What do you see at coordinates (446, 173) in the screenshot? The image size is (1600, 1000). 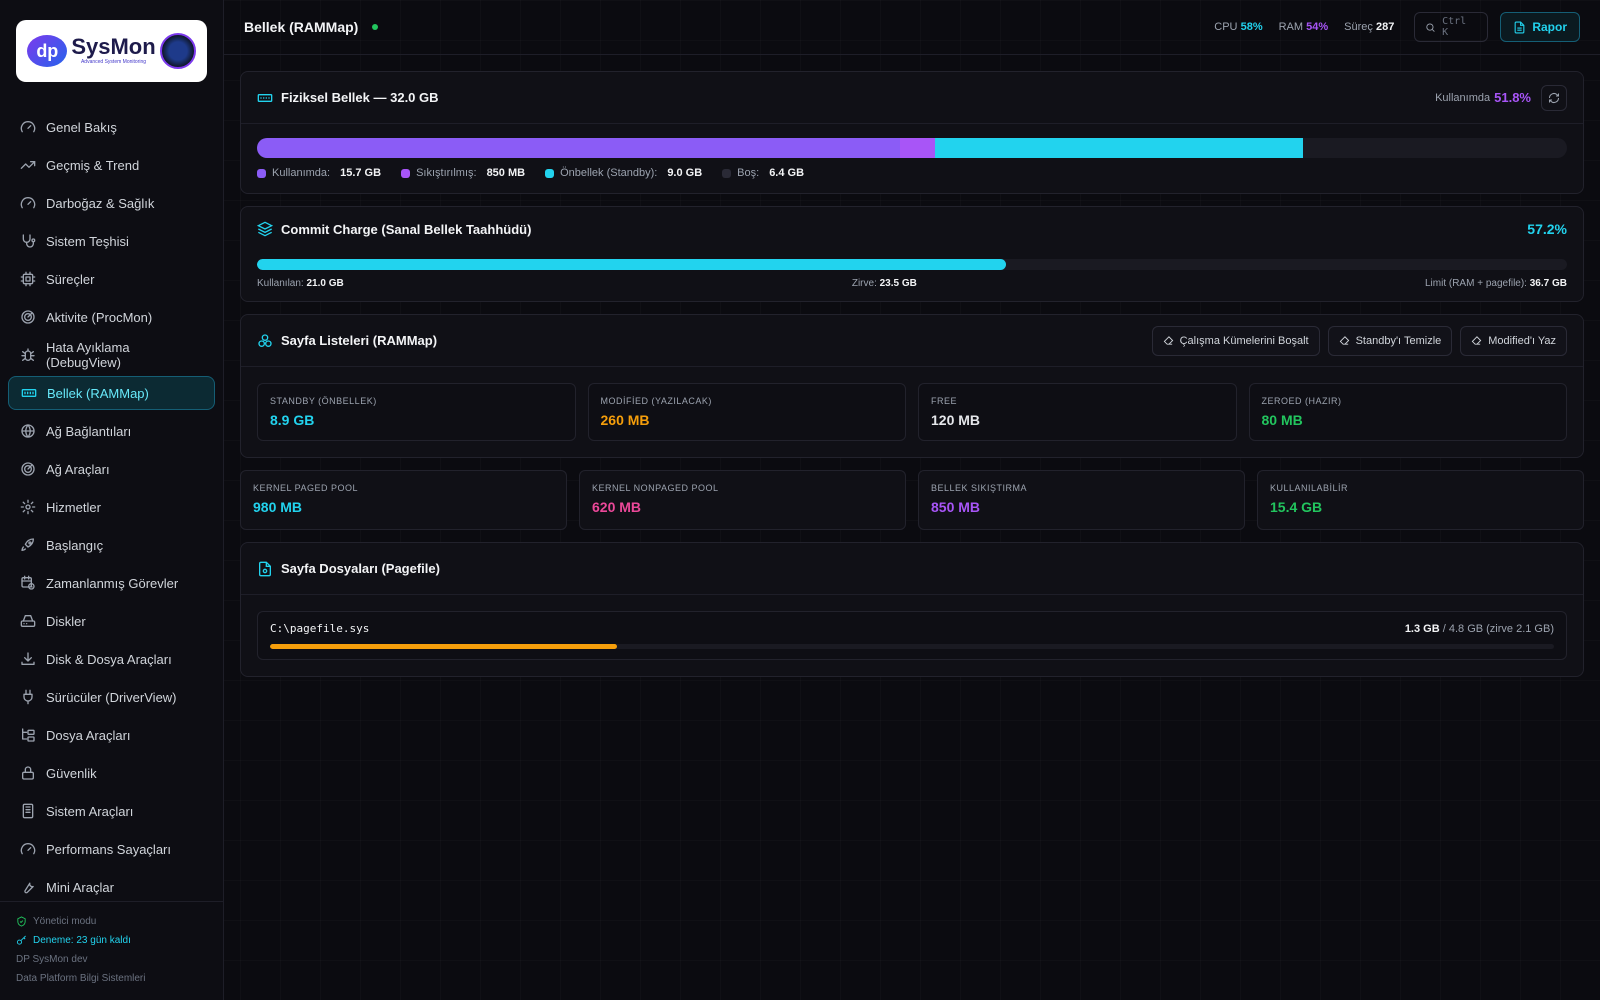 I see `legend-label: Sıkıştırılmış:` at bounding box center [446, 173].